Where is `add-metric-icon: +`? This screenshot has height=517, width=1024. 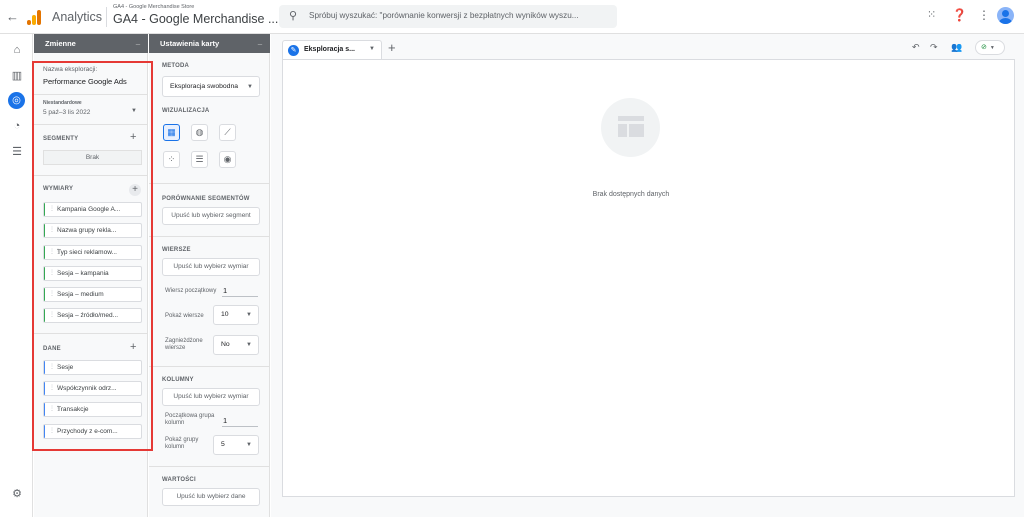 add-metric-icon: + is located at coordinates (133, 347).